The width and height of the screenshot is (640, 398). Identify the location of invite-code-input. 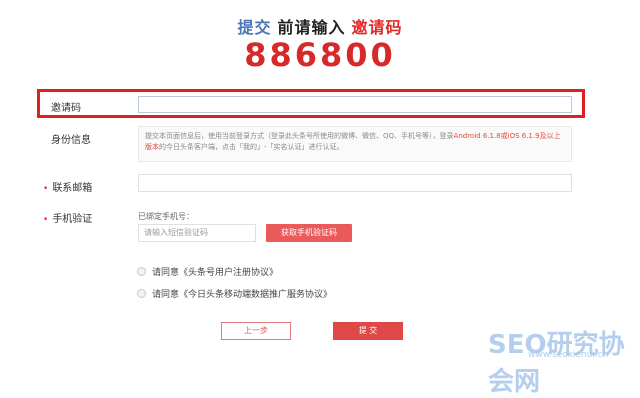
(355, 104).